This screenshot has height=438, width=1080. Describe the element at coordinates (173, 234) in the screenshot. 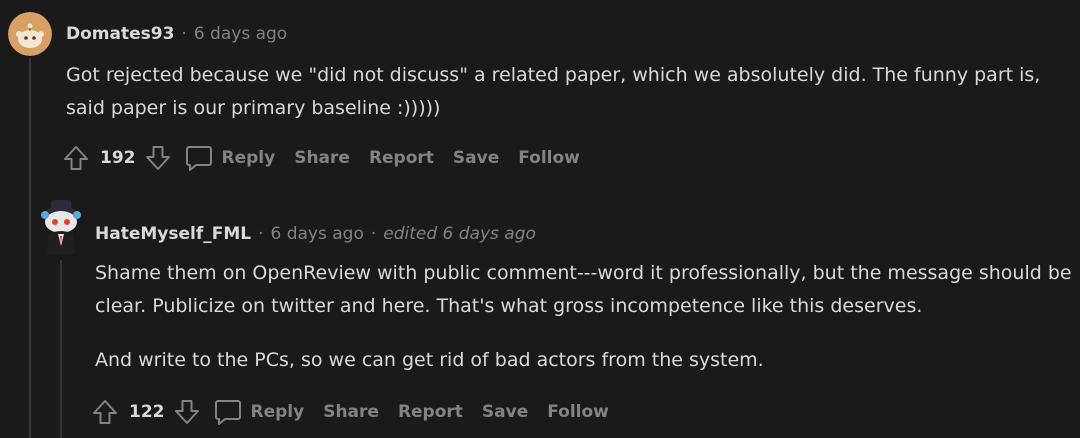

I see `author-name: HateMyself_FML` at that location.